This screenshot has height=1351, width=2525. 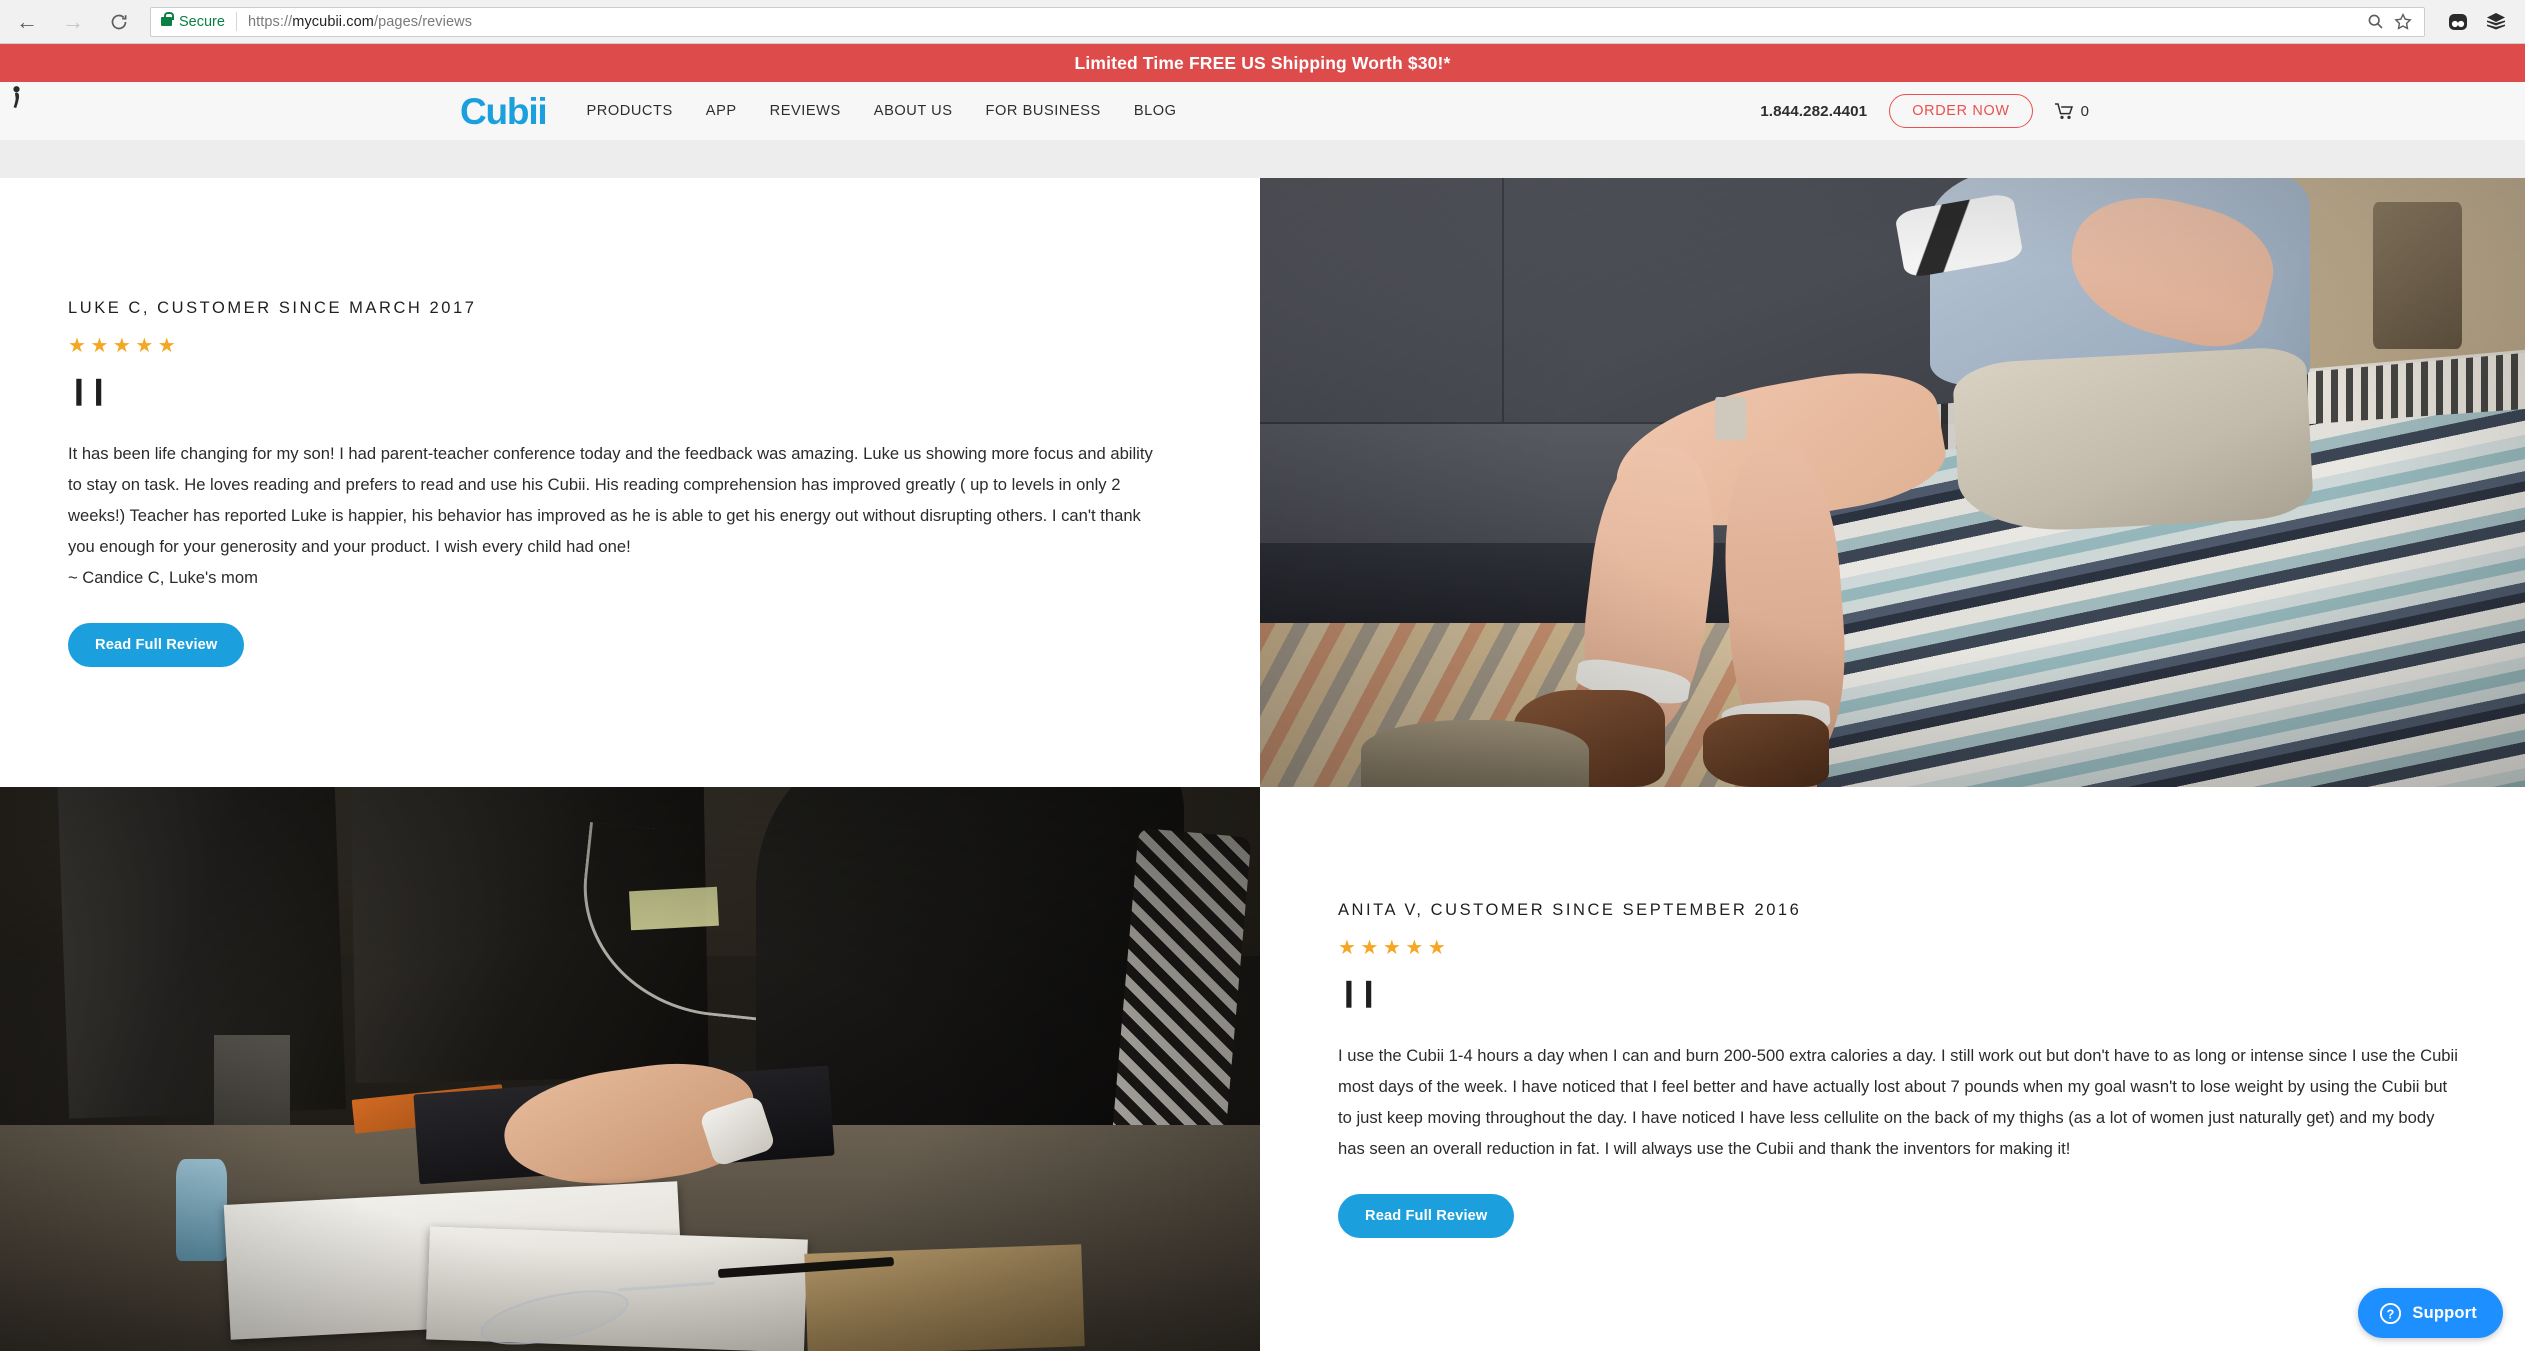 What do you see at coordinates (167, 19) in the screenshot?
I see `lock-icon` at bounding box center [167, 19].